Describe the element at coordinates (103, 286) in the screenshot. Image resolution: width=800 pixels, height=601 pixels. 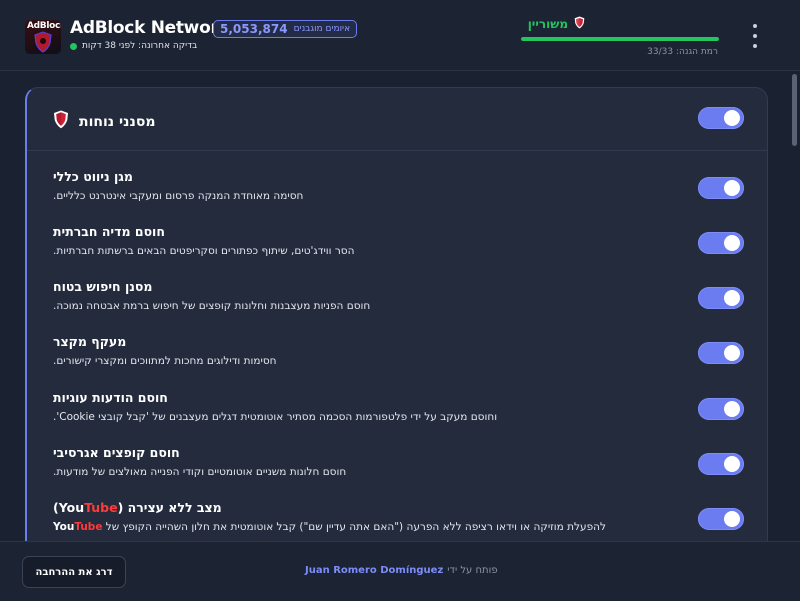
I see `filter-title: מסנן חיפוש בטוח` at that location.